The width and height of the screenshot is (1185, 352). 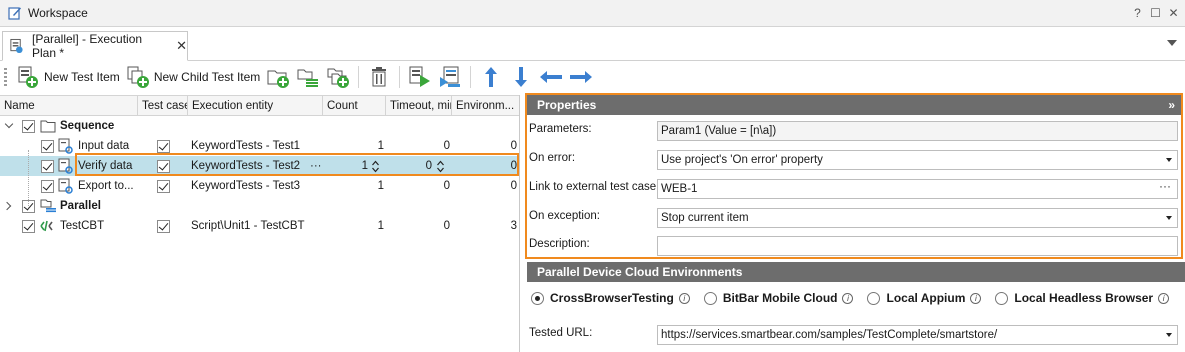 I want to click on move-right-button, so click(x=581, y=77).